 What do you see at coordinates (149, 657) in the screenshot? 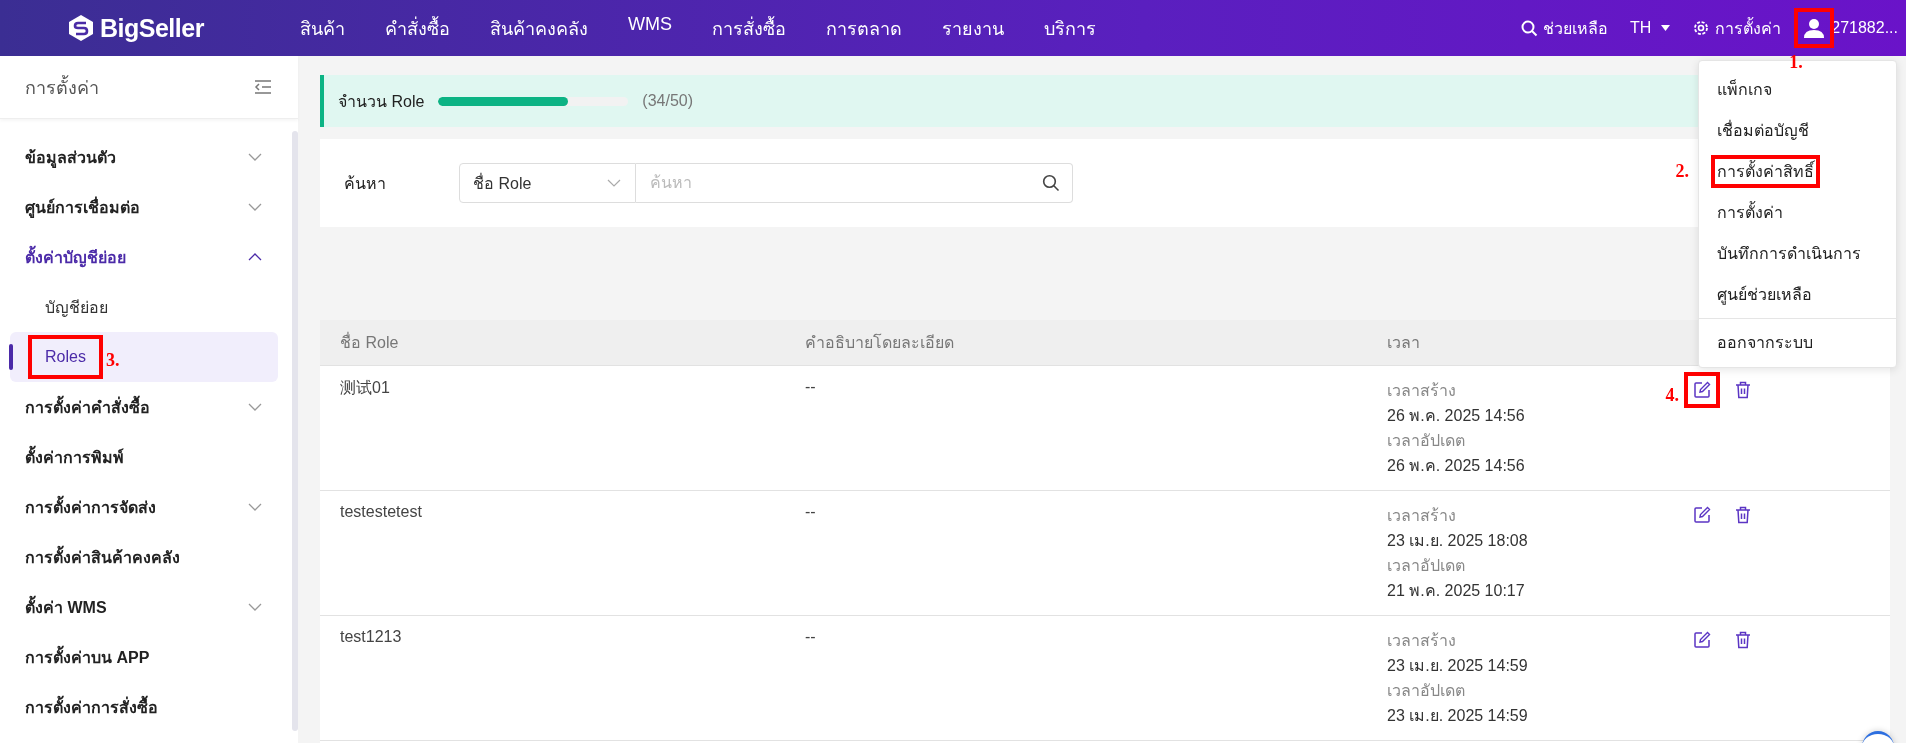
I see `sidebar-item: การตั้งค่าบน APP` at bounding box center [149, 657].